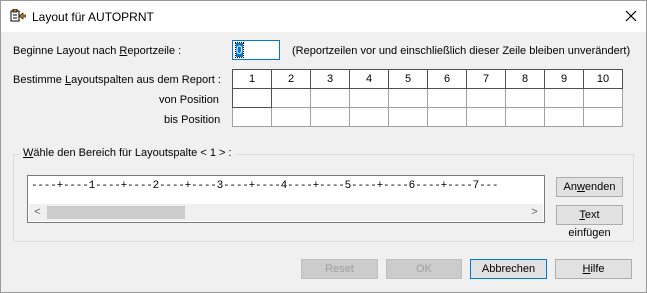 This screenshot has width=647, height=293. What do you see at coordinates (28, 153) in the screenshot?
I see `range-label-accel: W` at bounding box center [28, 153].